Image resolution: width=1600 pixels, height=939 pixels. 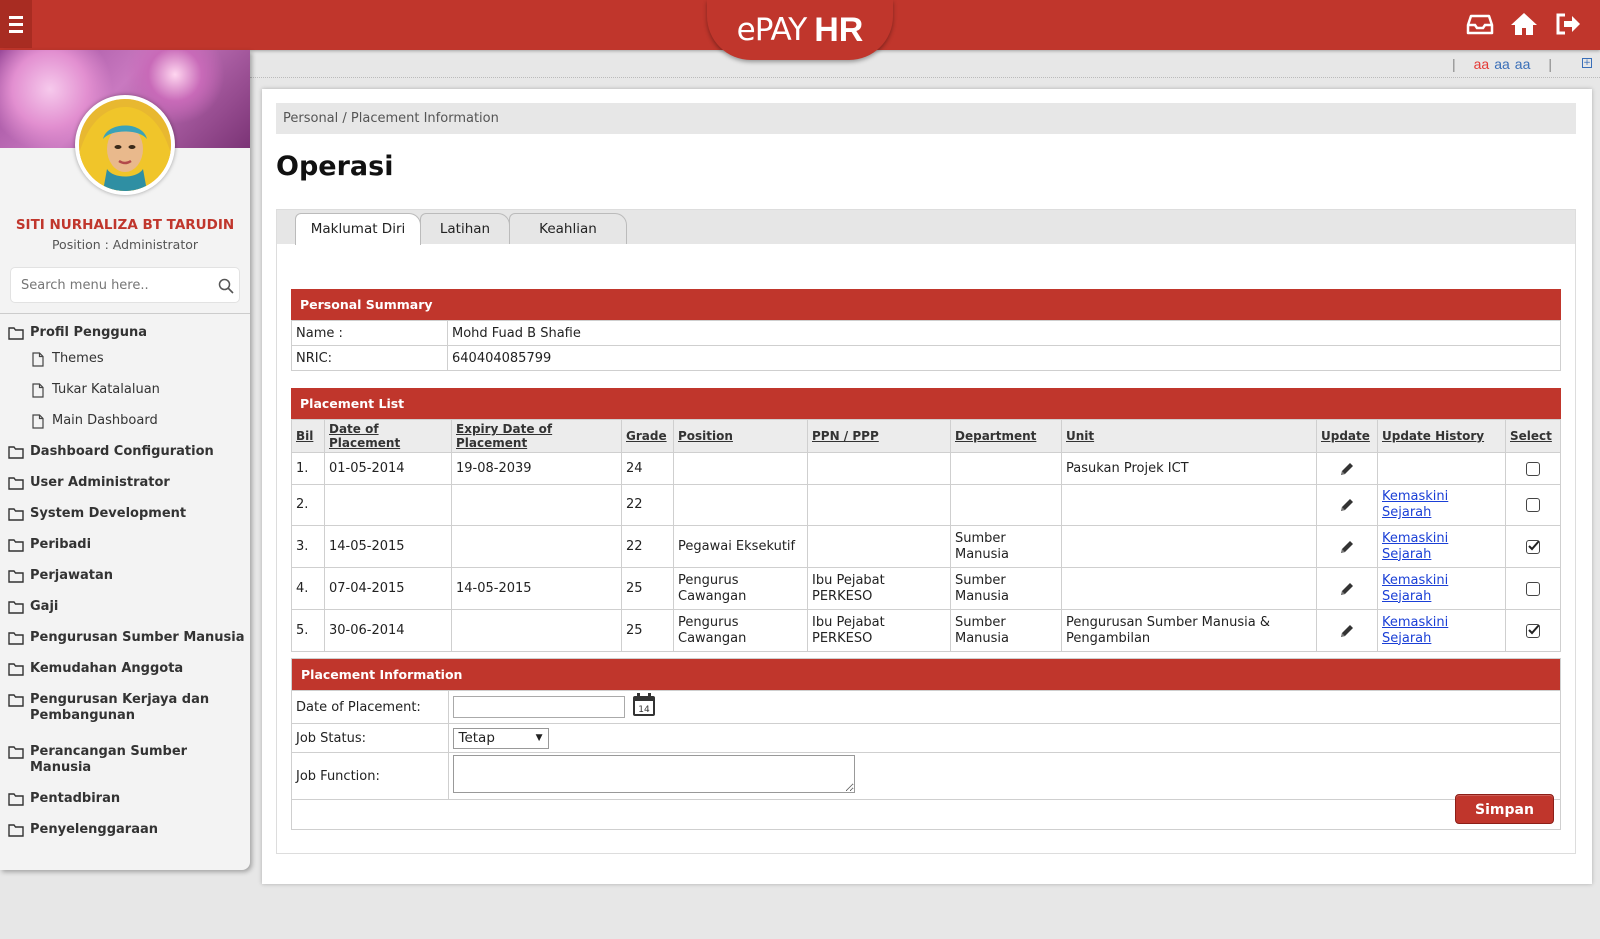 I want to click on sidebar-item-perjawatan: Perjawatan, so click(x=125, y=576).